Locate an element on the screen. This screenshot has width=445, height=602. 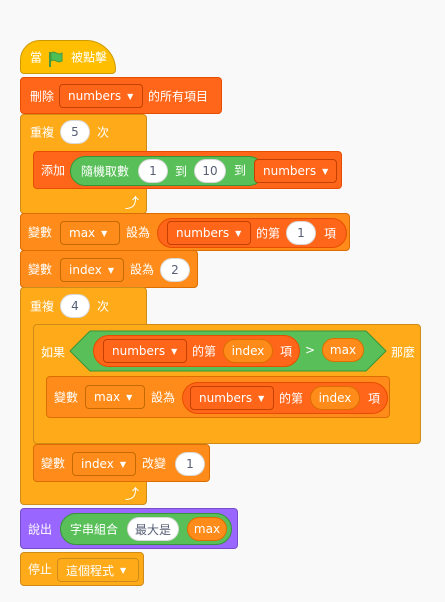
random-label: 隨機取數 is located at coordinates (105, 171).